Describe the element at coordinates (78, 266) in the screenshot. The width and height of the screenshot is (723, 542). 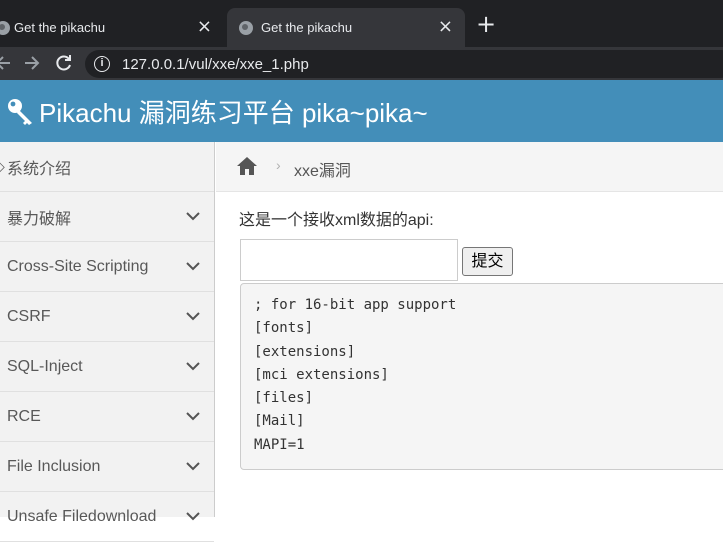
I see `sidebar-item-label: Cross-Site Scripting` at that location.